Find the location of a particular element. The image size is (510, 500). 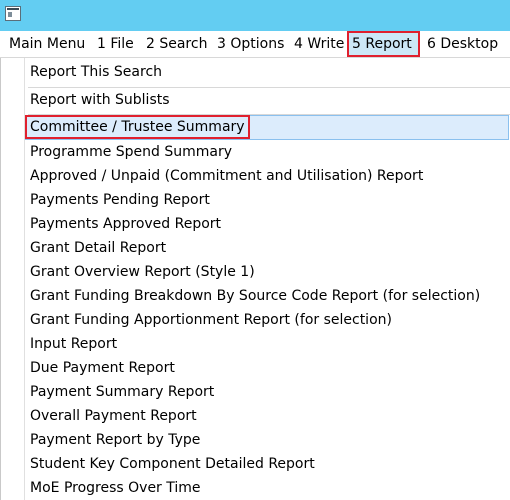

menu-item-payments-pending-report: Payments Pending Report is located at coordinates (267, 200).